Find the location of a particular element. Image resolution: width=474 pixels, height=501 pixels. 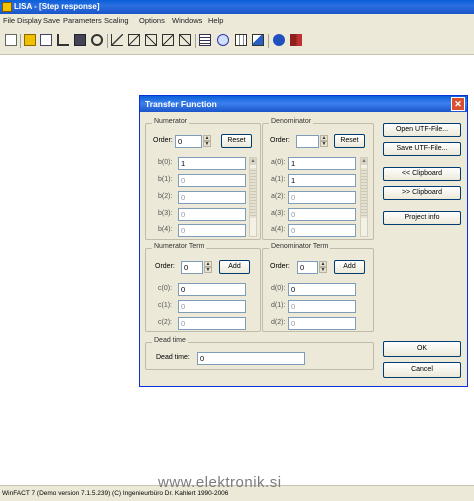

numerator-term-group-label: Numerator Term is located at coordinates (179, 246).